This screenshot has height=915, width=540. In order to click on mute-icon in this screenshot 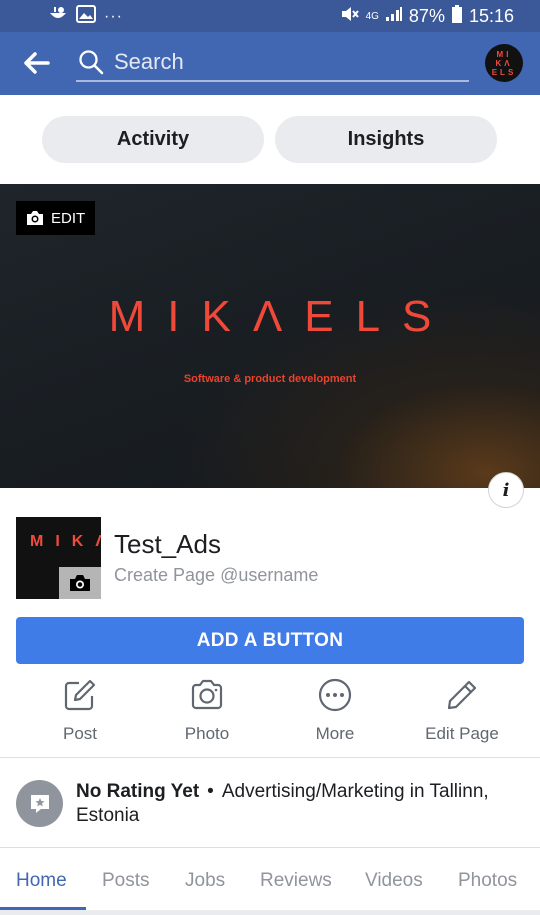, I will do `click(350, 16)`.